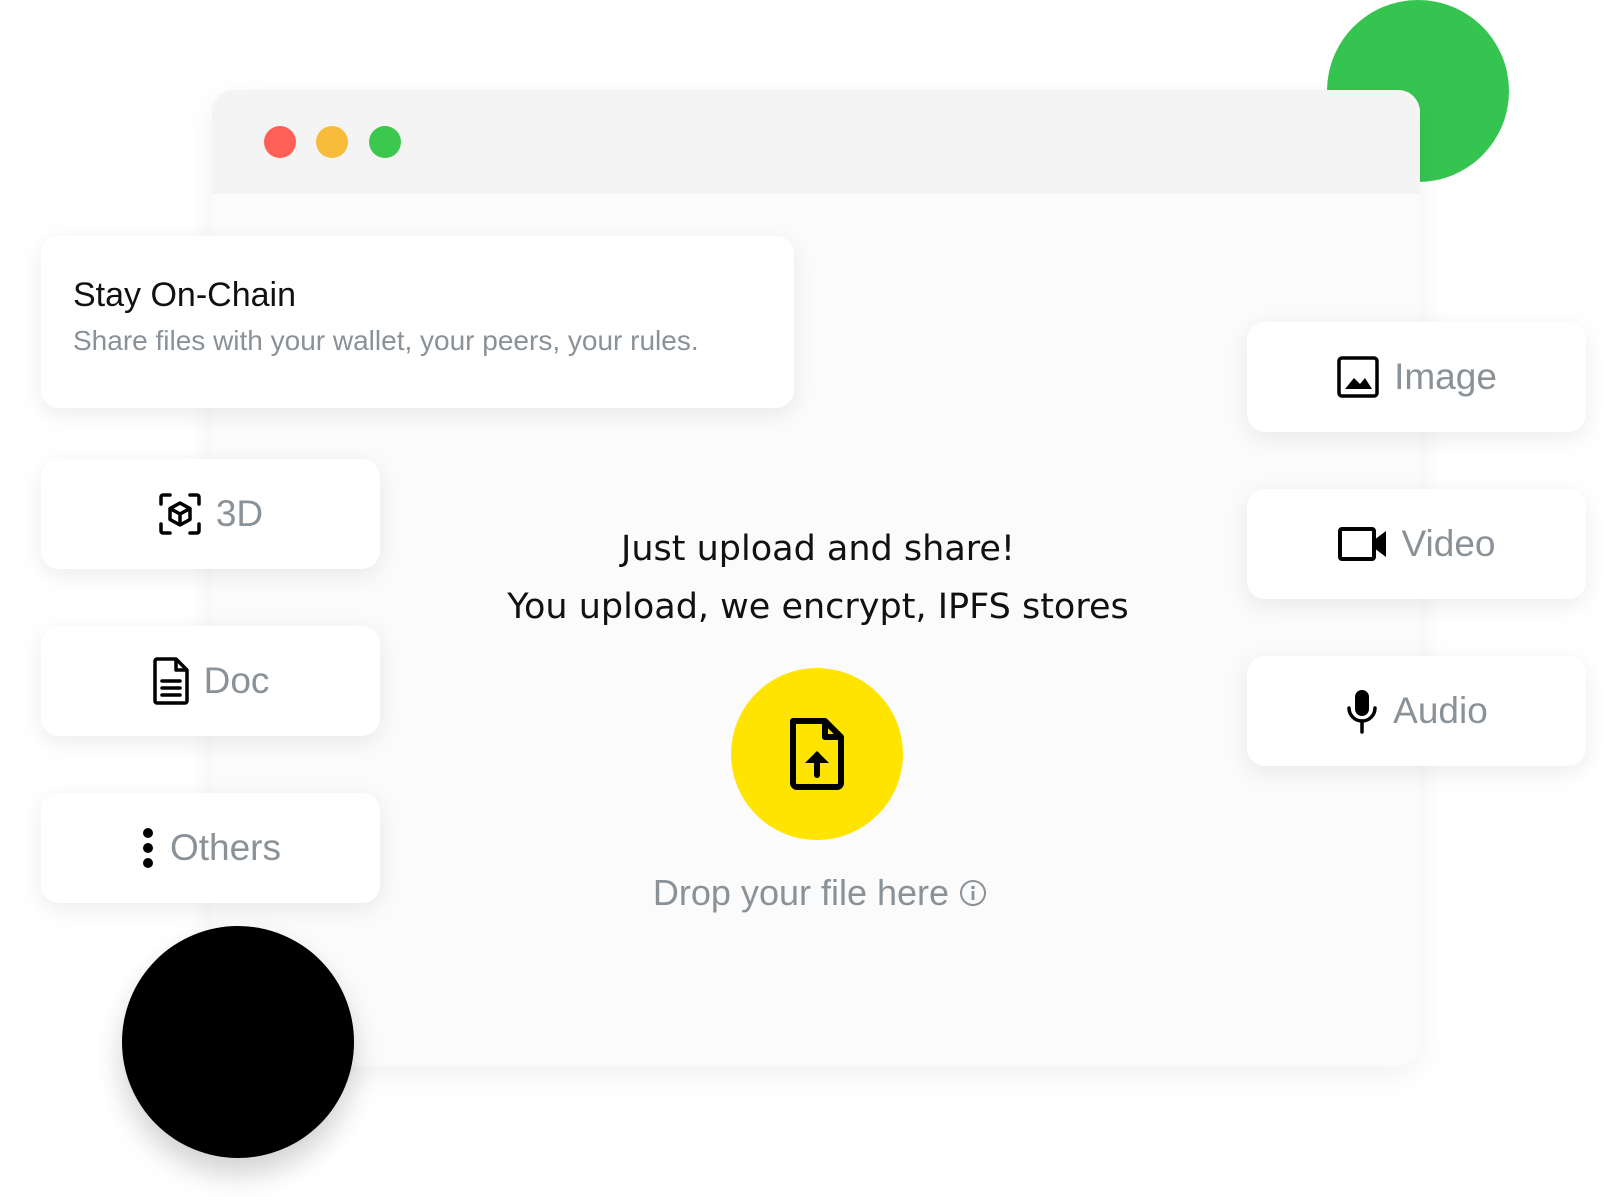  Describe the element at coordinates (1362, 711) in the screenshot. I see `microphone-icon` at that location.